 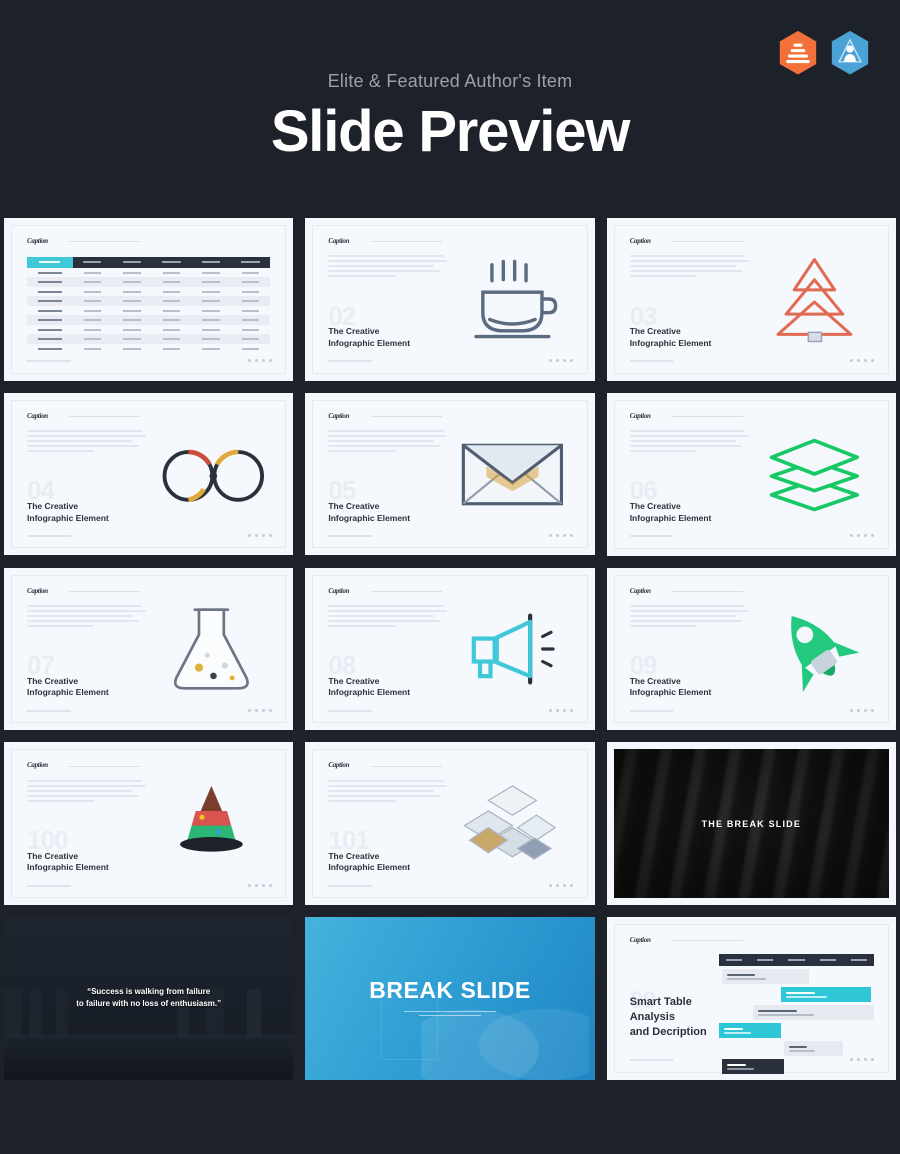 I want to click on slide-number: 101, so click(x=348, y=839).